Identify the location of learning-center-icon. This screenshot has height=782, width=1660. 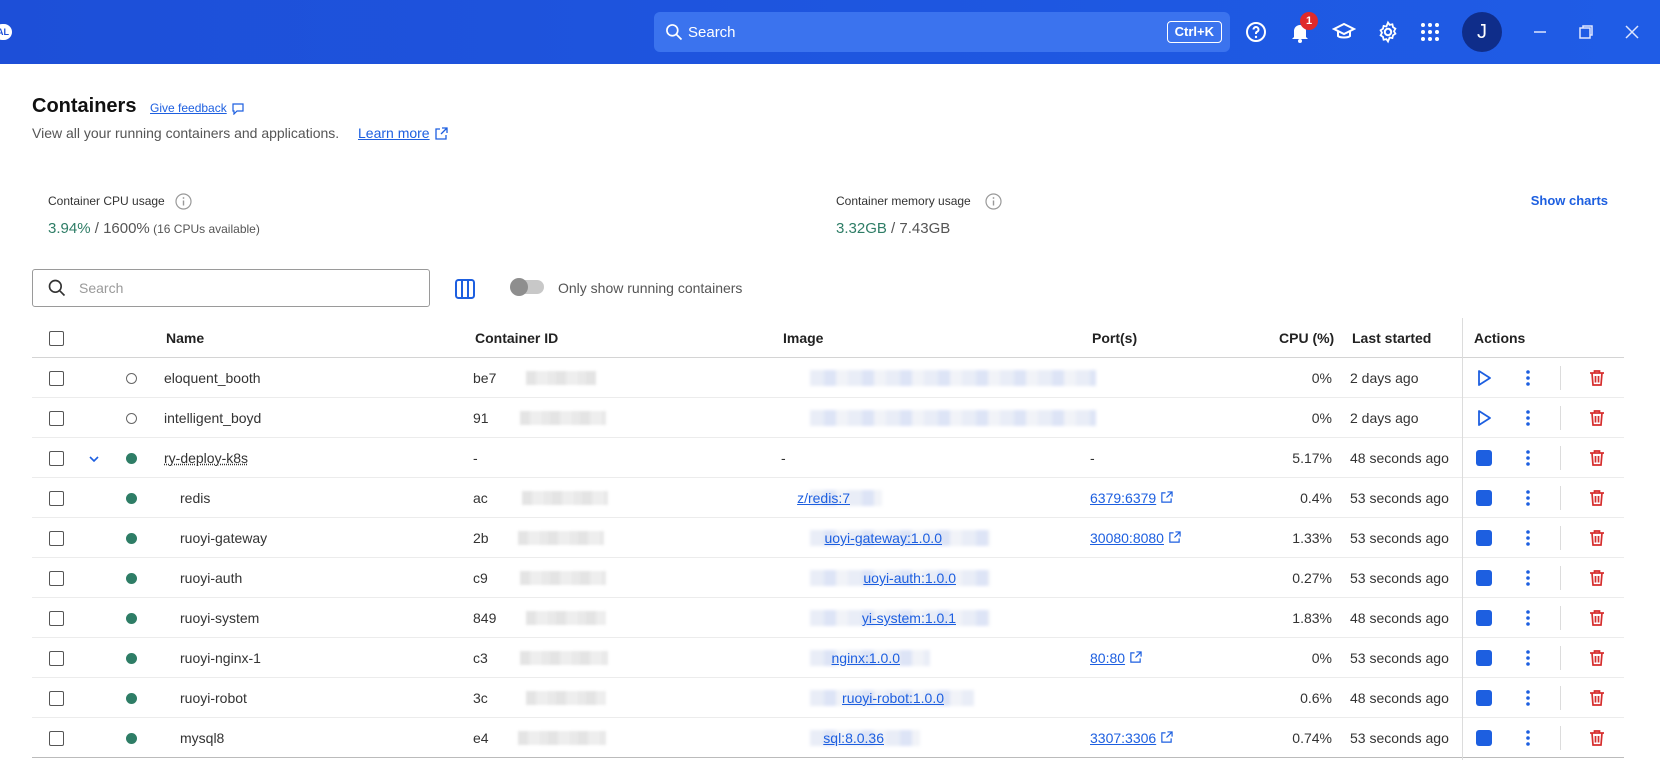
(1344, 32).